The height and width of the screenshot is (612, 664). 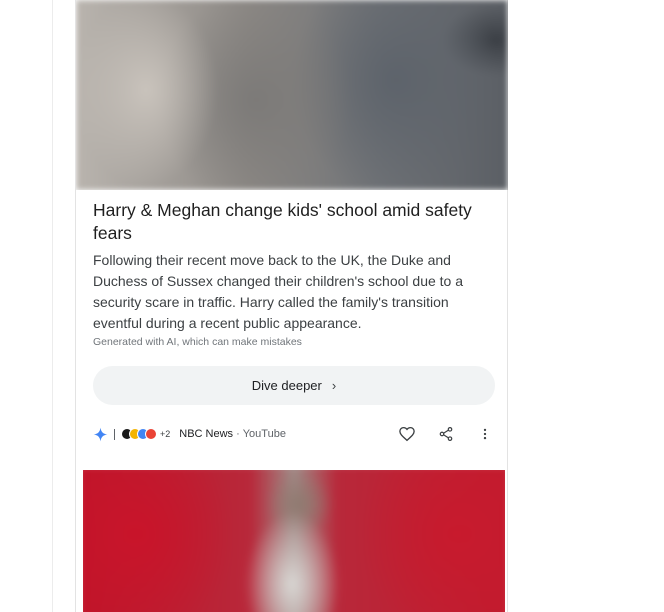 I want to click on share-icon, so click(x=446, y=434).